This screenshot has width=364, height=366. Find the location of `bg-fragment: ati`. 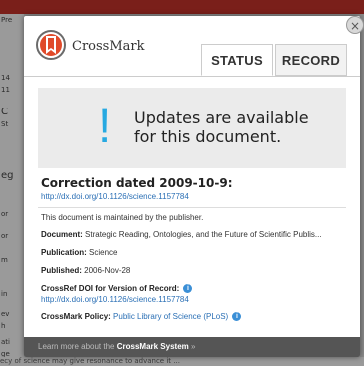

bg-fragment: ati is located at coordinates (5, 342).